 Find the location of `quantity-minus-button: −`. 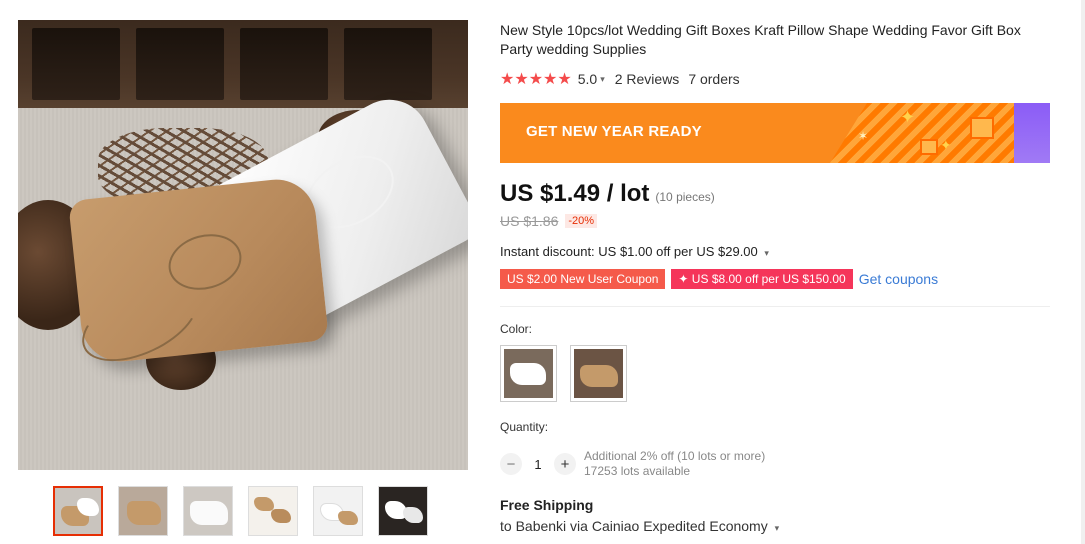

quantity-minus-button: − is located at coordinates (511, 464).